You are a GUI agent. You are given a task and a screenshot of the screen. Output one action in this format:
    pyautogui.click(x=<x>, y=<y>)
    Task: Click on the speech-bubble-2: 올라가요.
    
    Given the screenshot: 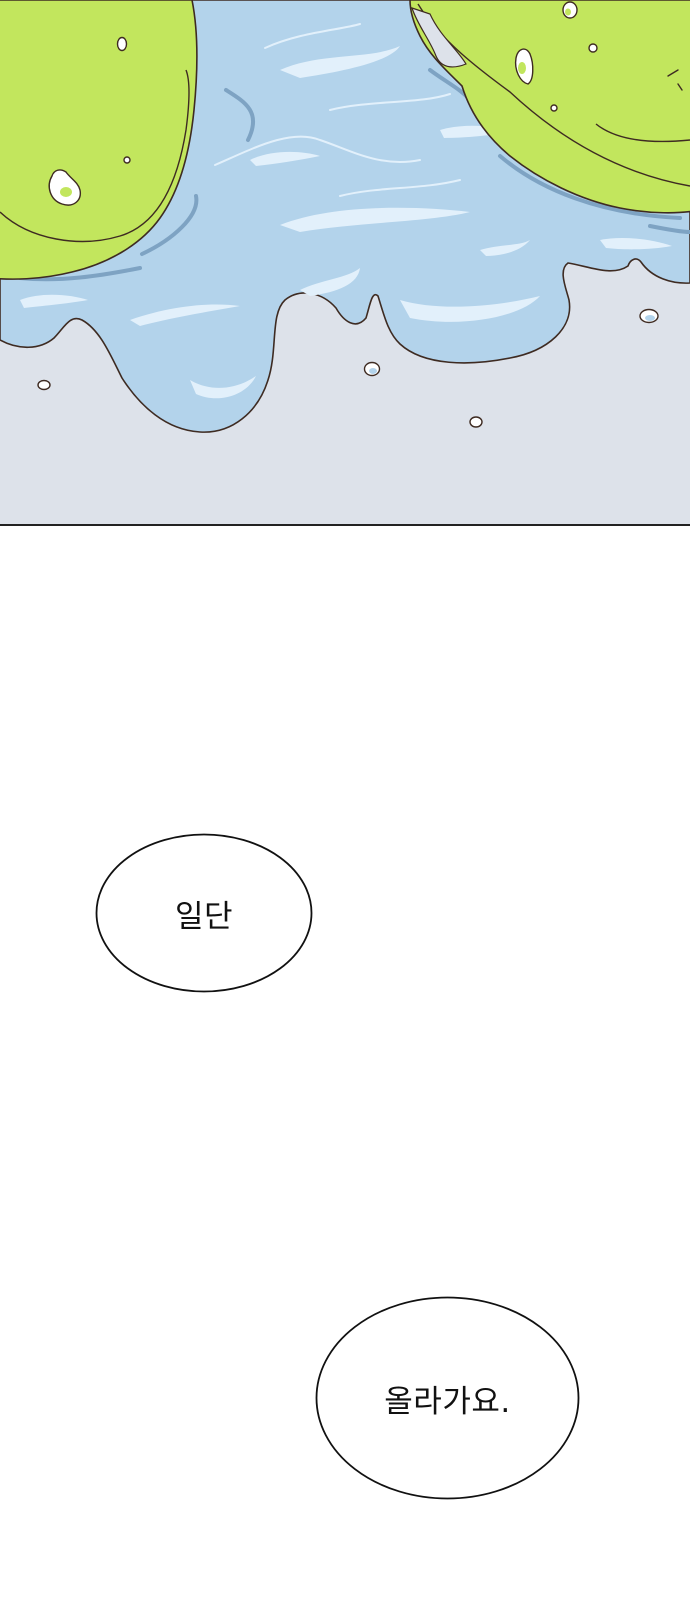 What is the action you would take?
    pyautogui.click(x=447, y=1398)
    